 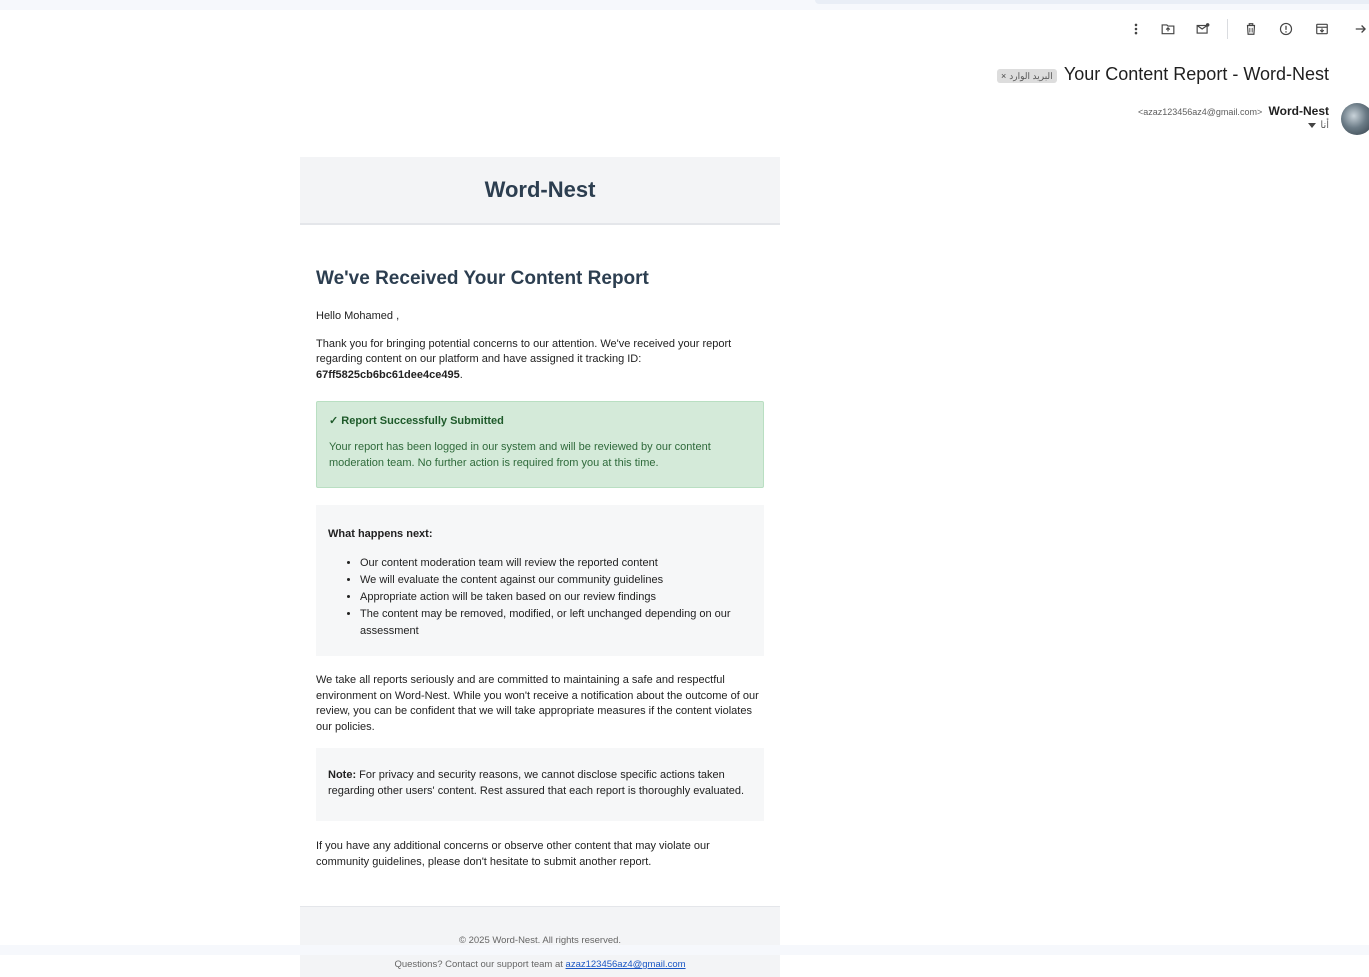 I want to click on inbox-label-chip: × البريد الوارد, so click(x=1027, y=76).